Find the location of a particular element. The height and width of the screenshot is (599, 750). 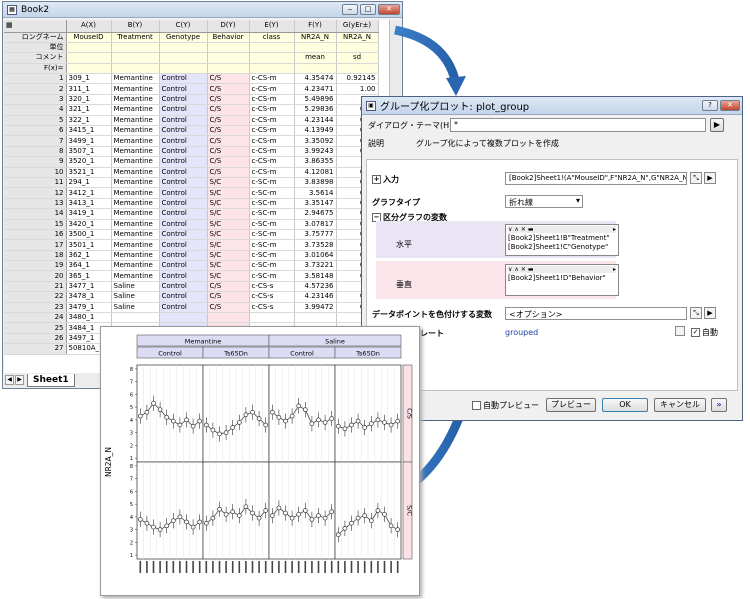

sub-group-label: Ts65Dn is located at coordinates (235, 354).